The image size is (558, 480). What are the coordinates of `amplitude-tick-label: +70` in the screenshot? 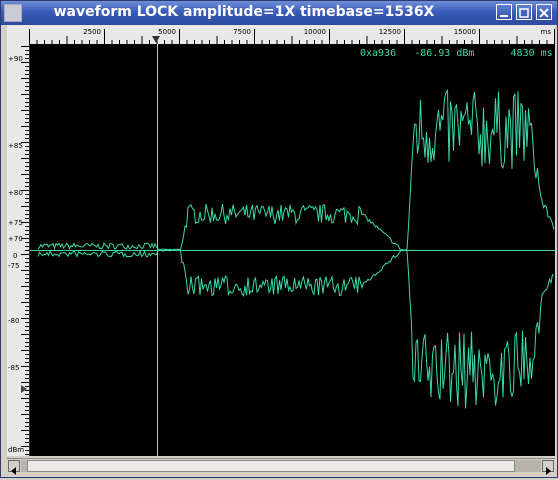 It's located at (15, 239).